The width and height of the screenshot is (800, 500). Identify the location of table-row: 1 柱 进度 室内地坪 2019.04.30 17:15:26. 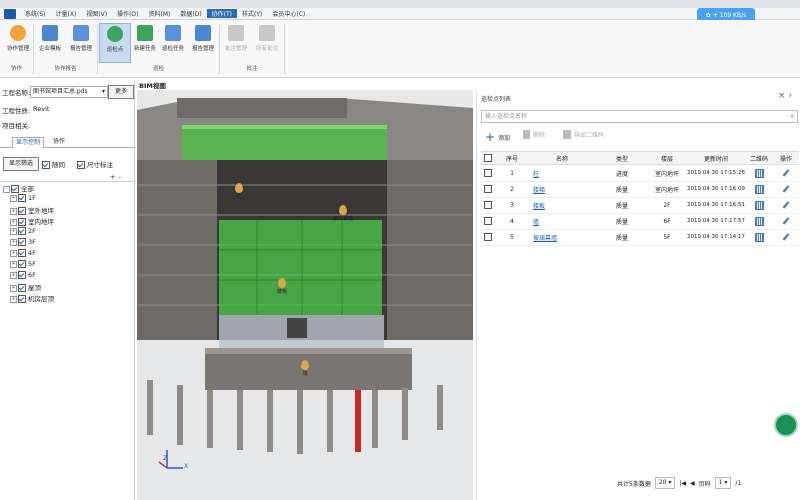
(640, 173).